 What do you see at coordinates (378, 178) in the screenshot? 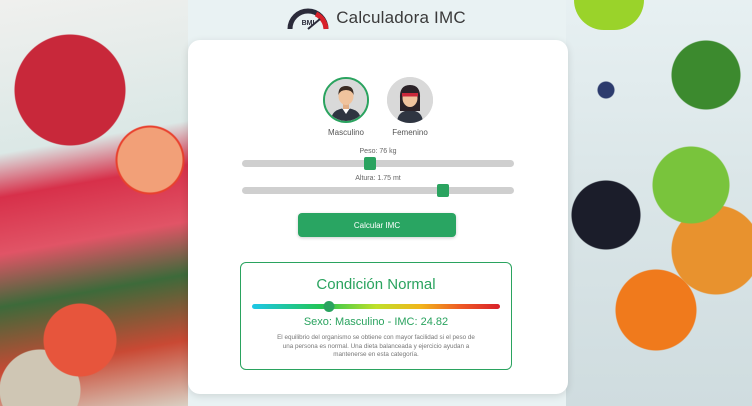
I see `altura-label: Altura: 1.75 mt` at bounding box center [378, 178].